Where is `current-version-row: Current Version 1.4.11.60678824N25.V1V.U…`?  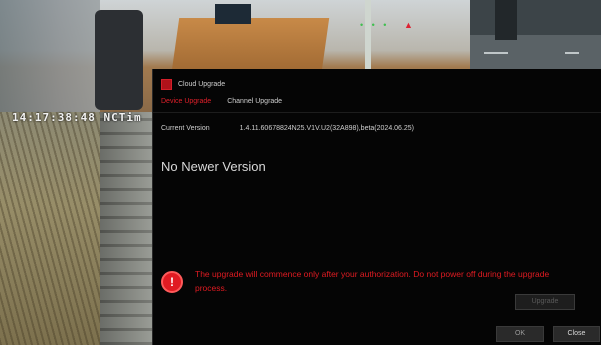
current-version-row: Current Version 1.4.11.60678824N25.V1V.U… is located at coordinates (287, 128).